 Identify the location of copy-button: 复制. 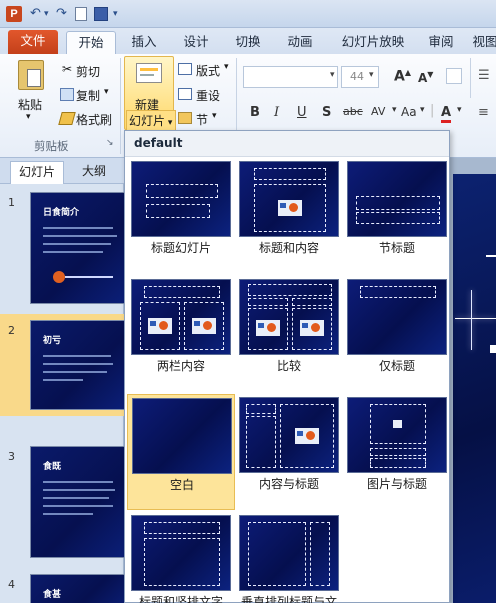
(88, 95).